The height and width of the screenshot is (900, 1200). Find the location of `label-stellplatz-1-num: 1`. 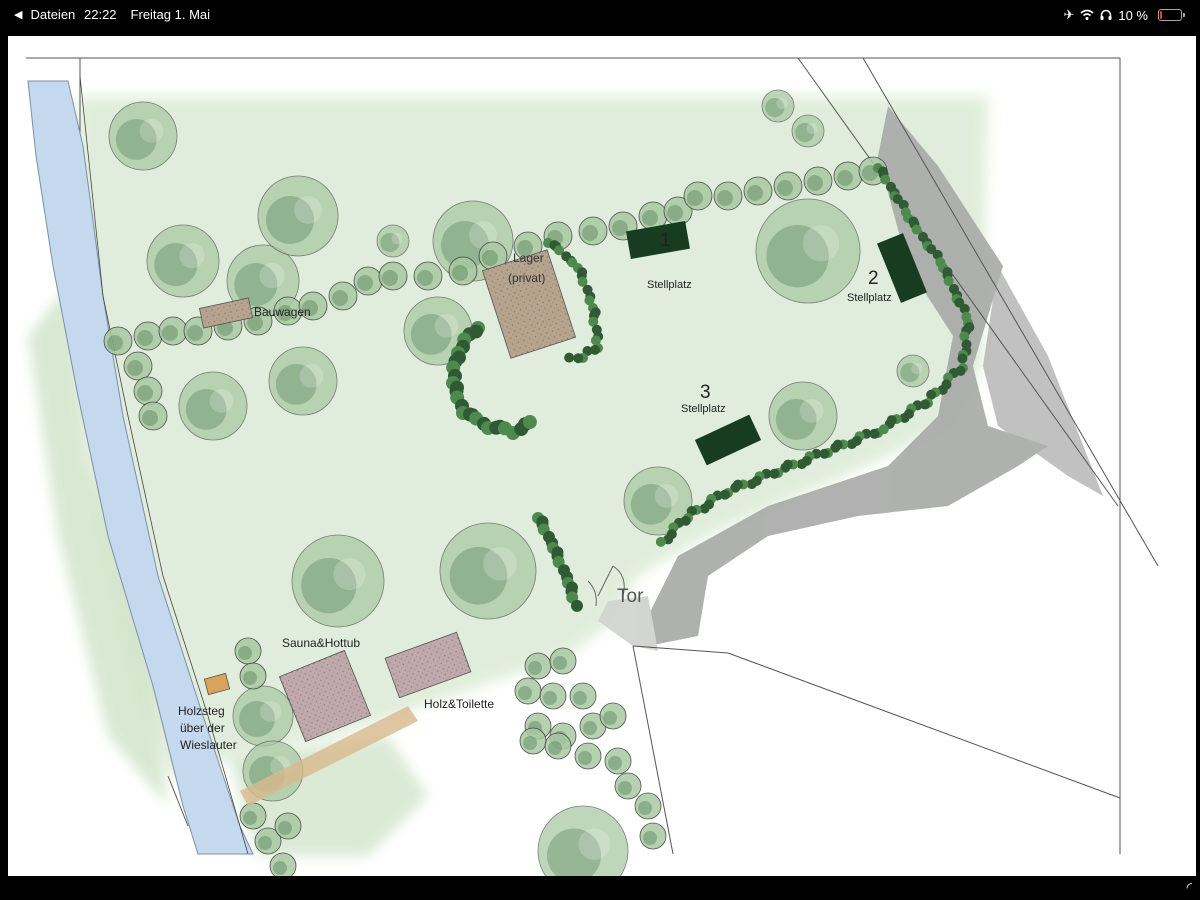

label-stellplatz-1-num: 1 is located at coordinates (665, 240).